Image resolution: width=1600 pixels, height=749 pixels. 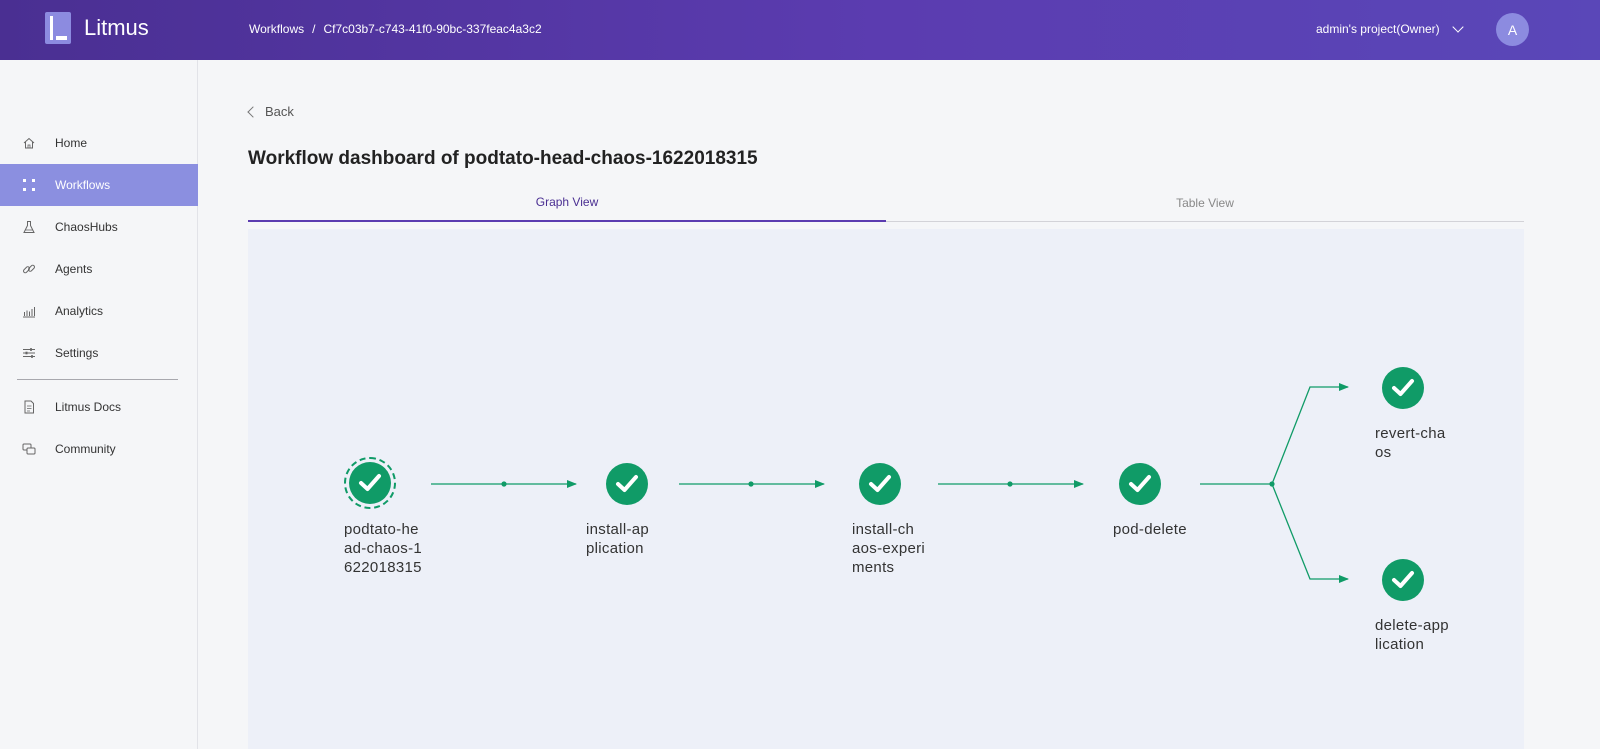 I want to click on community-icon, so click(x=29, y=449).